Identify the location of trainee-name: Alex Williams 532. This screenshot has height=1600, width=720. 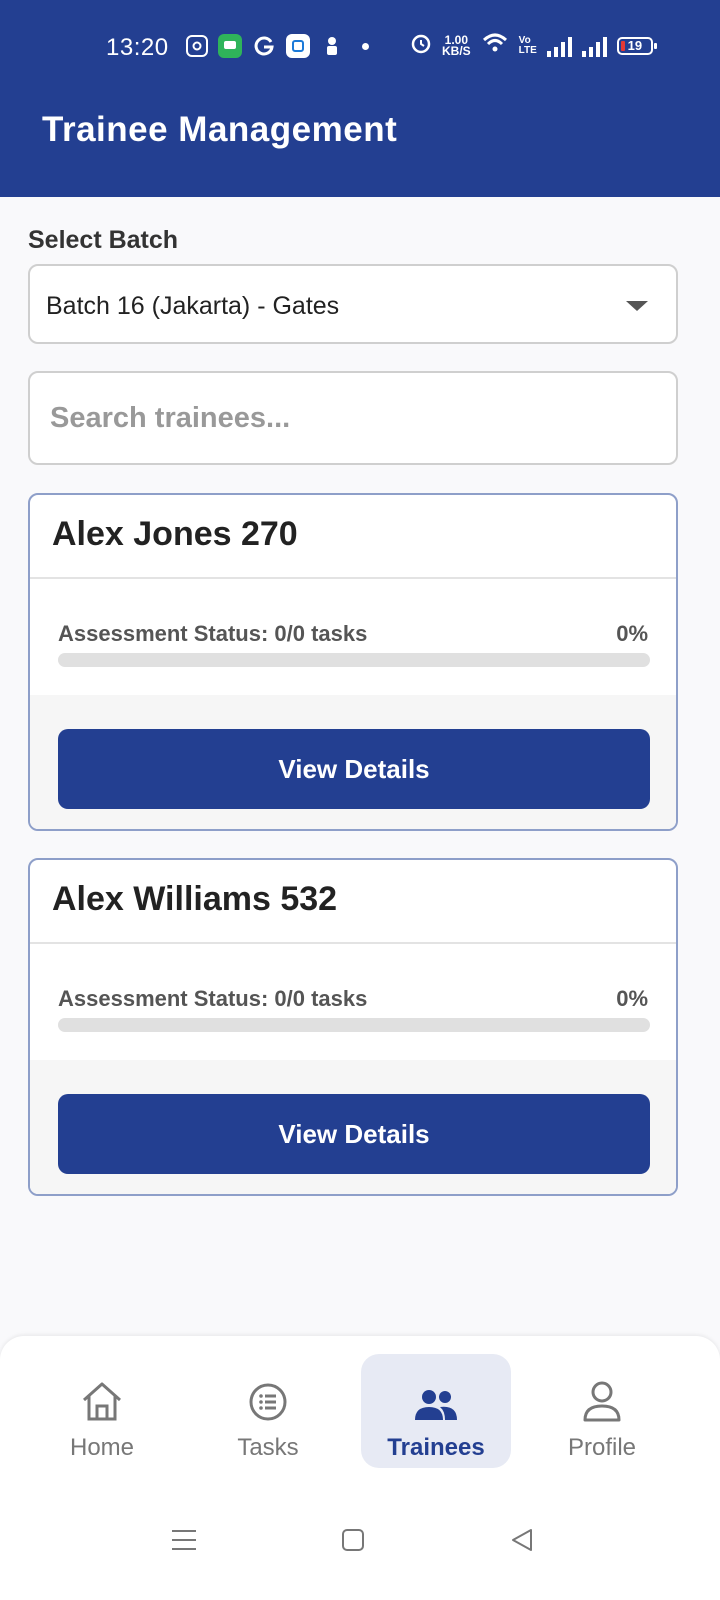
(195, 899).